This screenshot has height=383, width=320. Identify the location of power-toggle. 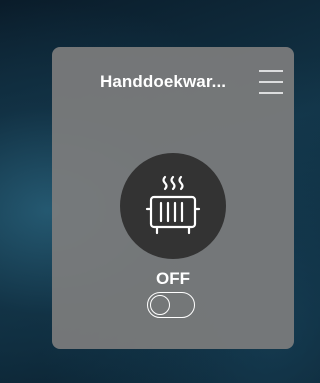
(171, 305).